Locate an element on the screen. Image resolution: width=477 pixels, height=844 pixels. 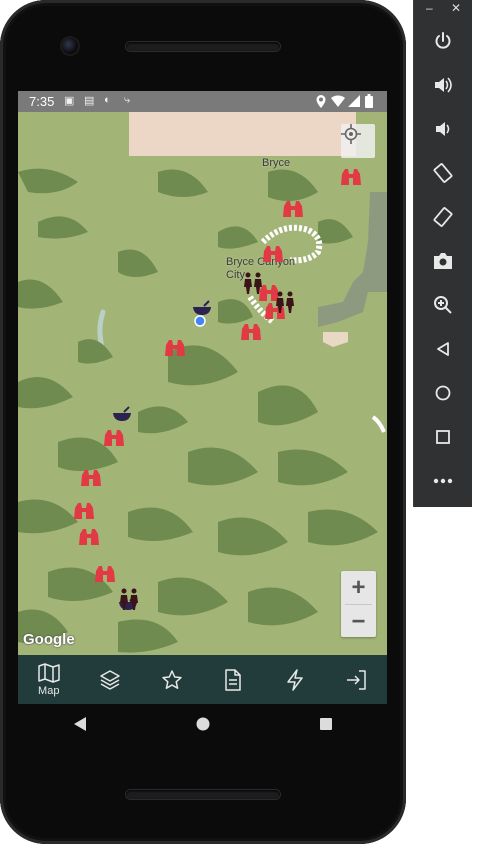
user-location-icon is located at coordinates (200, 321).